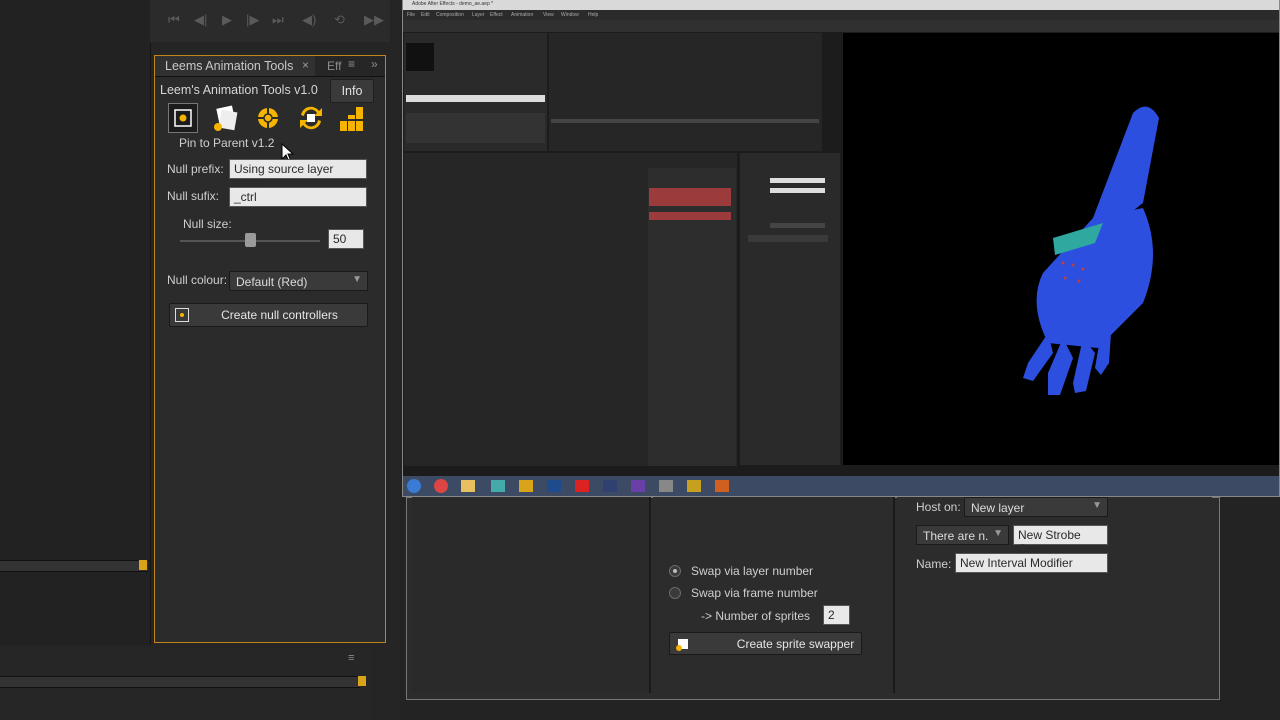 This screenshot has height=720, width=1280. What do you see at coordinates (756, 616) in the screenshot?
I see `sprites-count-label: -> Number of sprites` at bounding box center [756, 616].